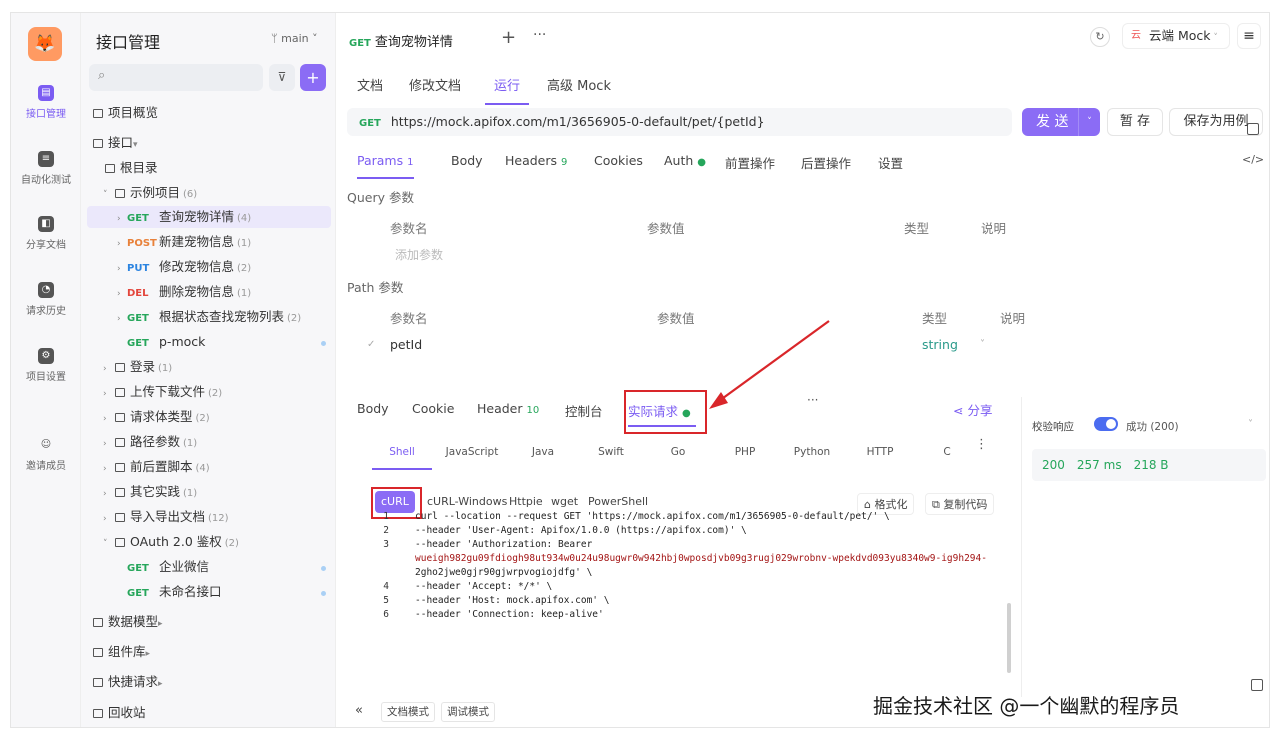 This screenshot has height=738, width=1280. What do you see at coordinates (385, 166) in the screenshot?
I see `tab-params: Params 1` at bounding box center [385, 166].